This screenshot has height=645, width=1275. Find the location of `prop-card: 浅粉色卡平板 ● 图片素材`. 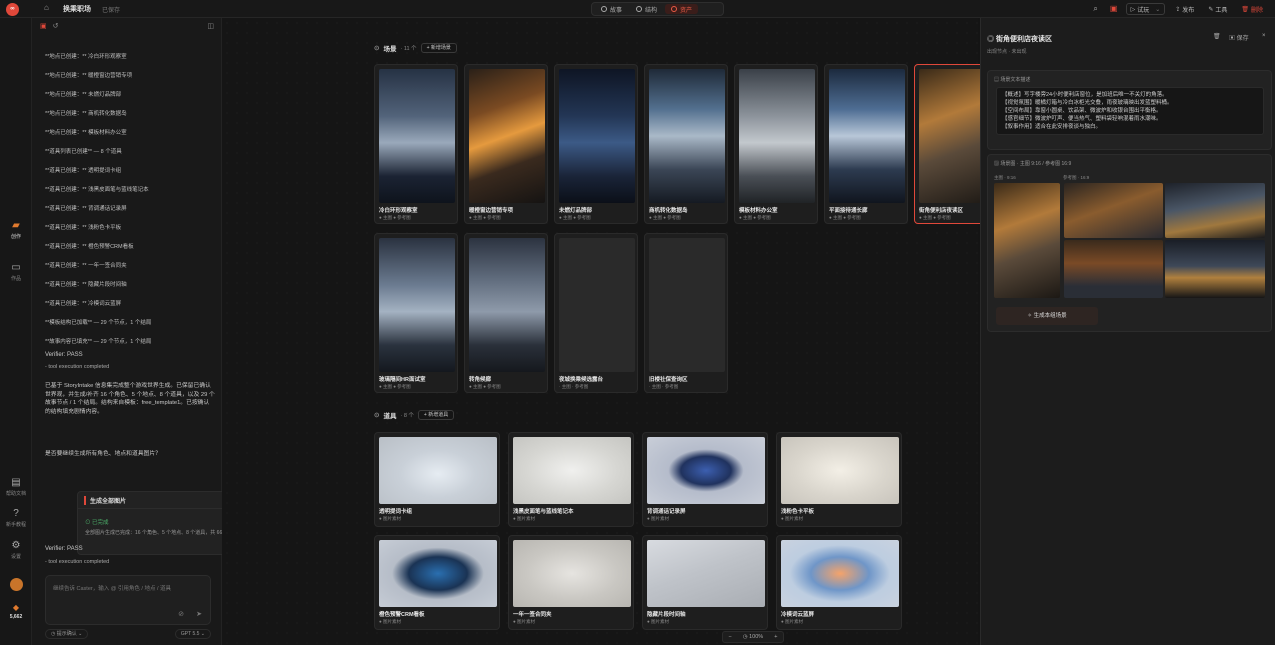

prop-card: 浅粉色卡平板 ● 图片素材 is located at coordinates (839, 479).